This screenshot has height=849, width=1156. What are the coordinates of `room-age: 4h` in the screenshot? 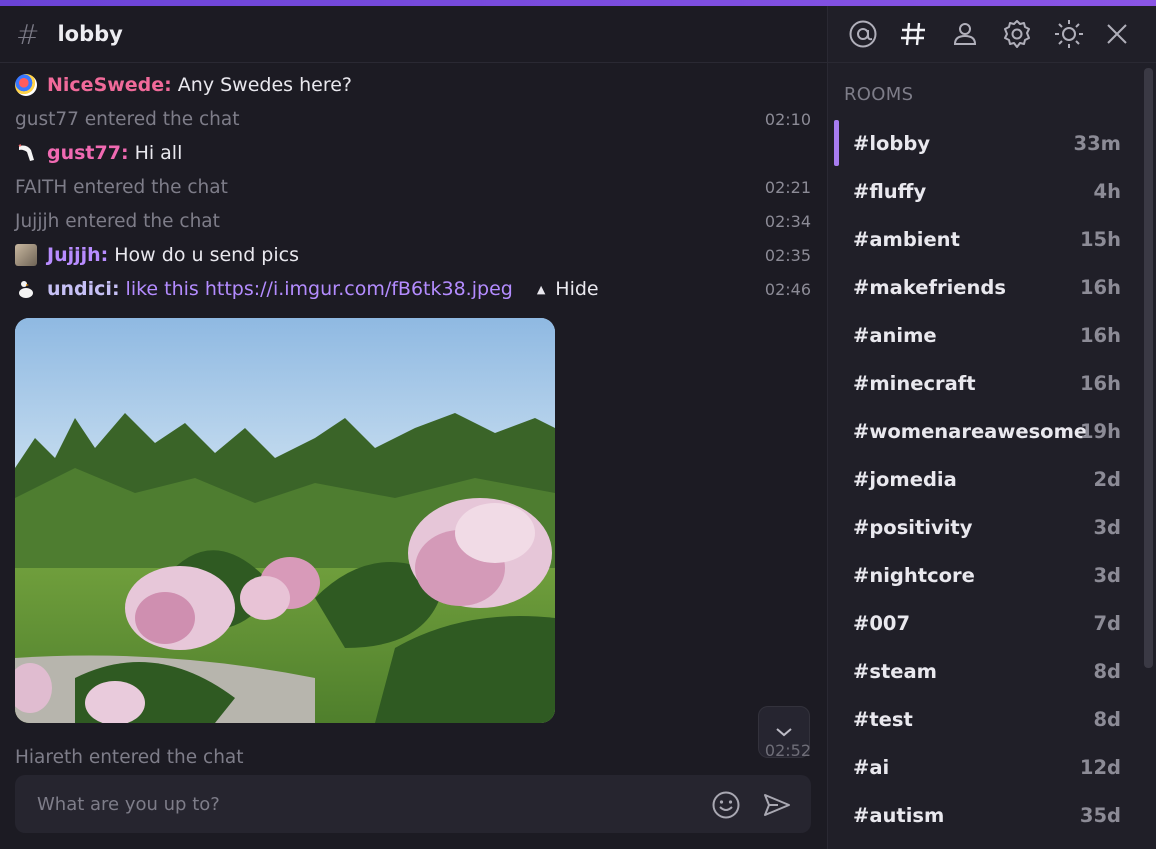 It's located at (1107, 191).